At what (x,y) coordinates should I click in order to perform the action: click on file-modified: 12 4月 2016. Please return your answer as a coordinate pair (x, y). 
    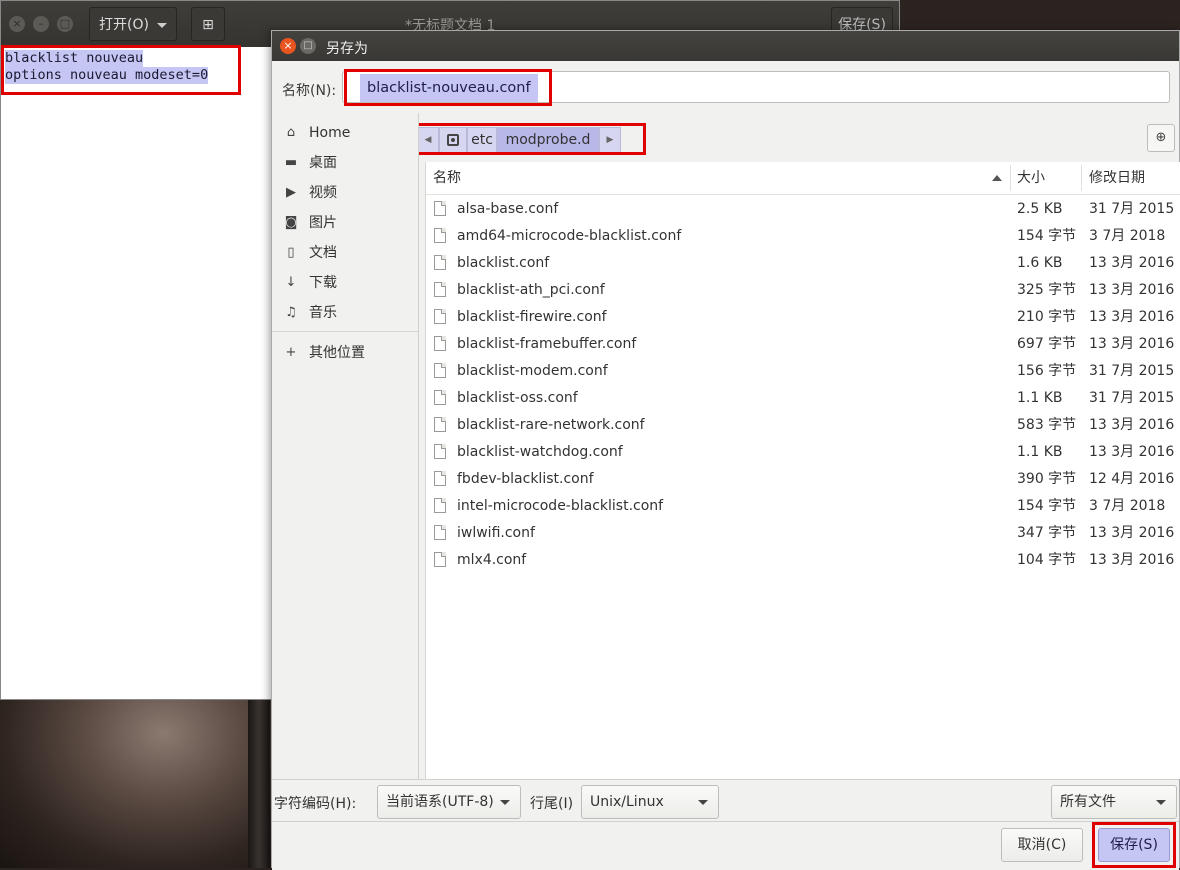
    Looking at the image, I should click on (1132, 479).